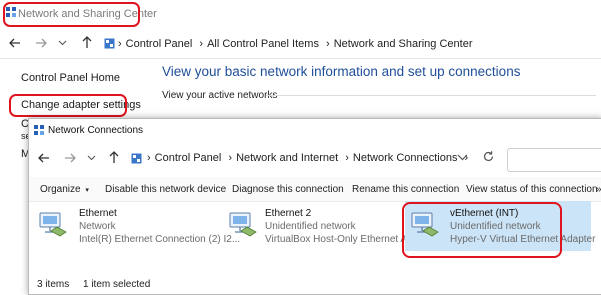 This screenshot has width=601, height=295. Describe the element at coordinates (598, 189) in the screenshot. I see `more-options-icon: »` at that location.